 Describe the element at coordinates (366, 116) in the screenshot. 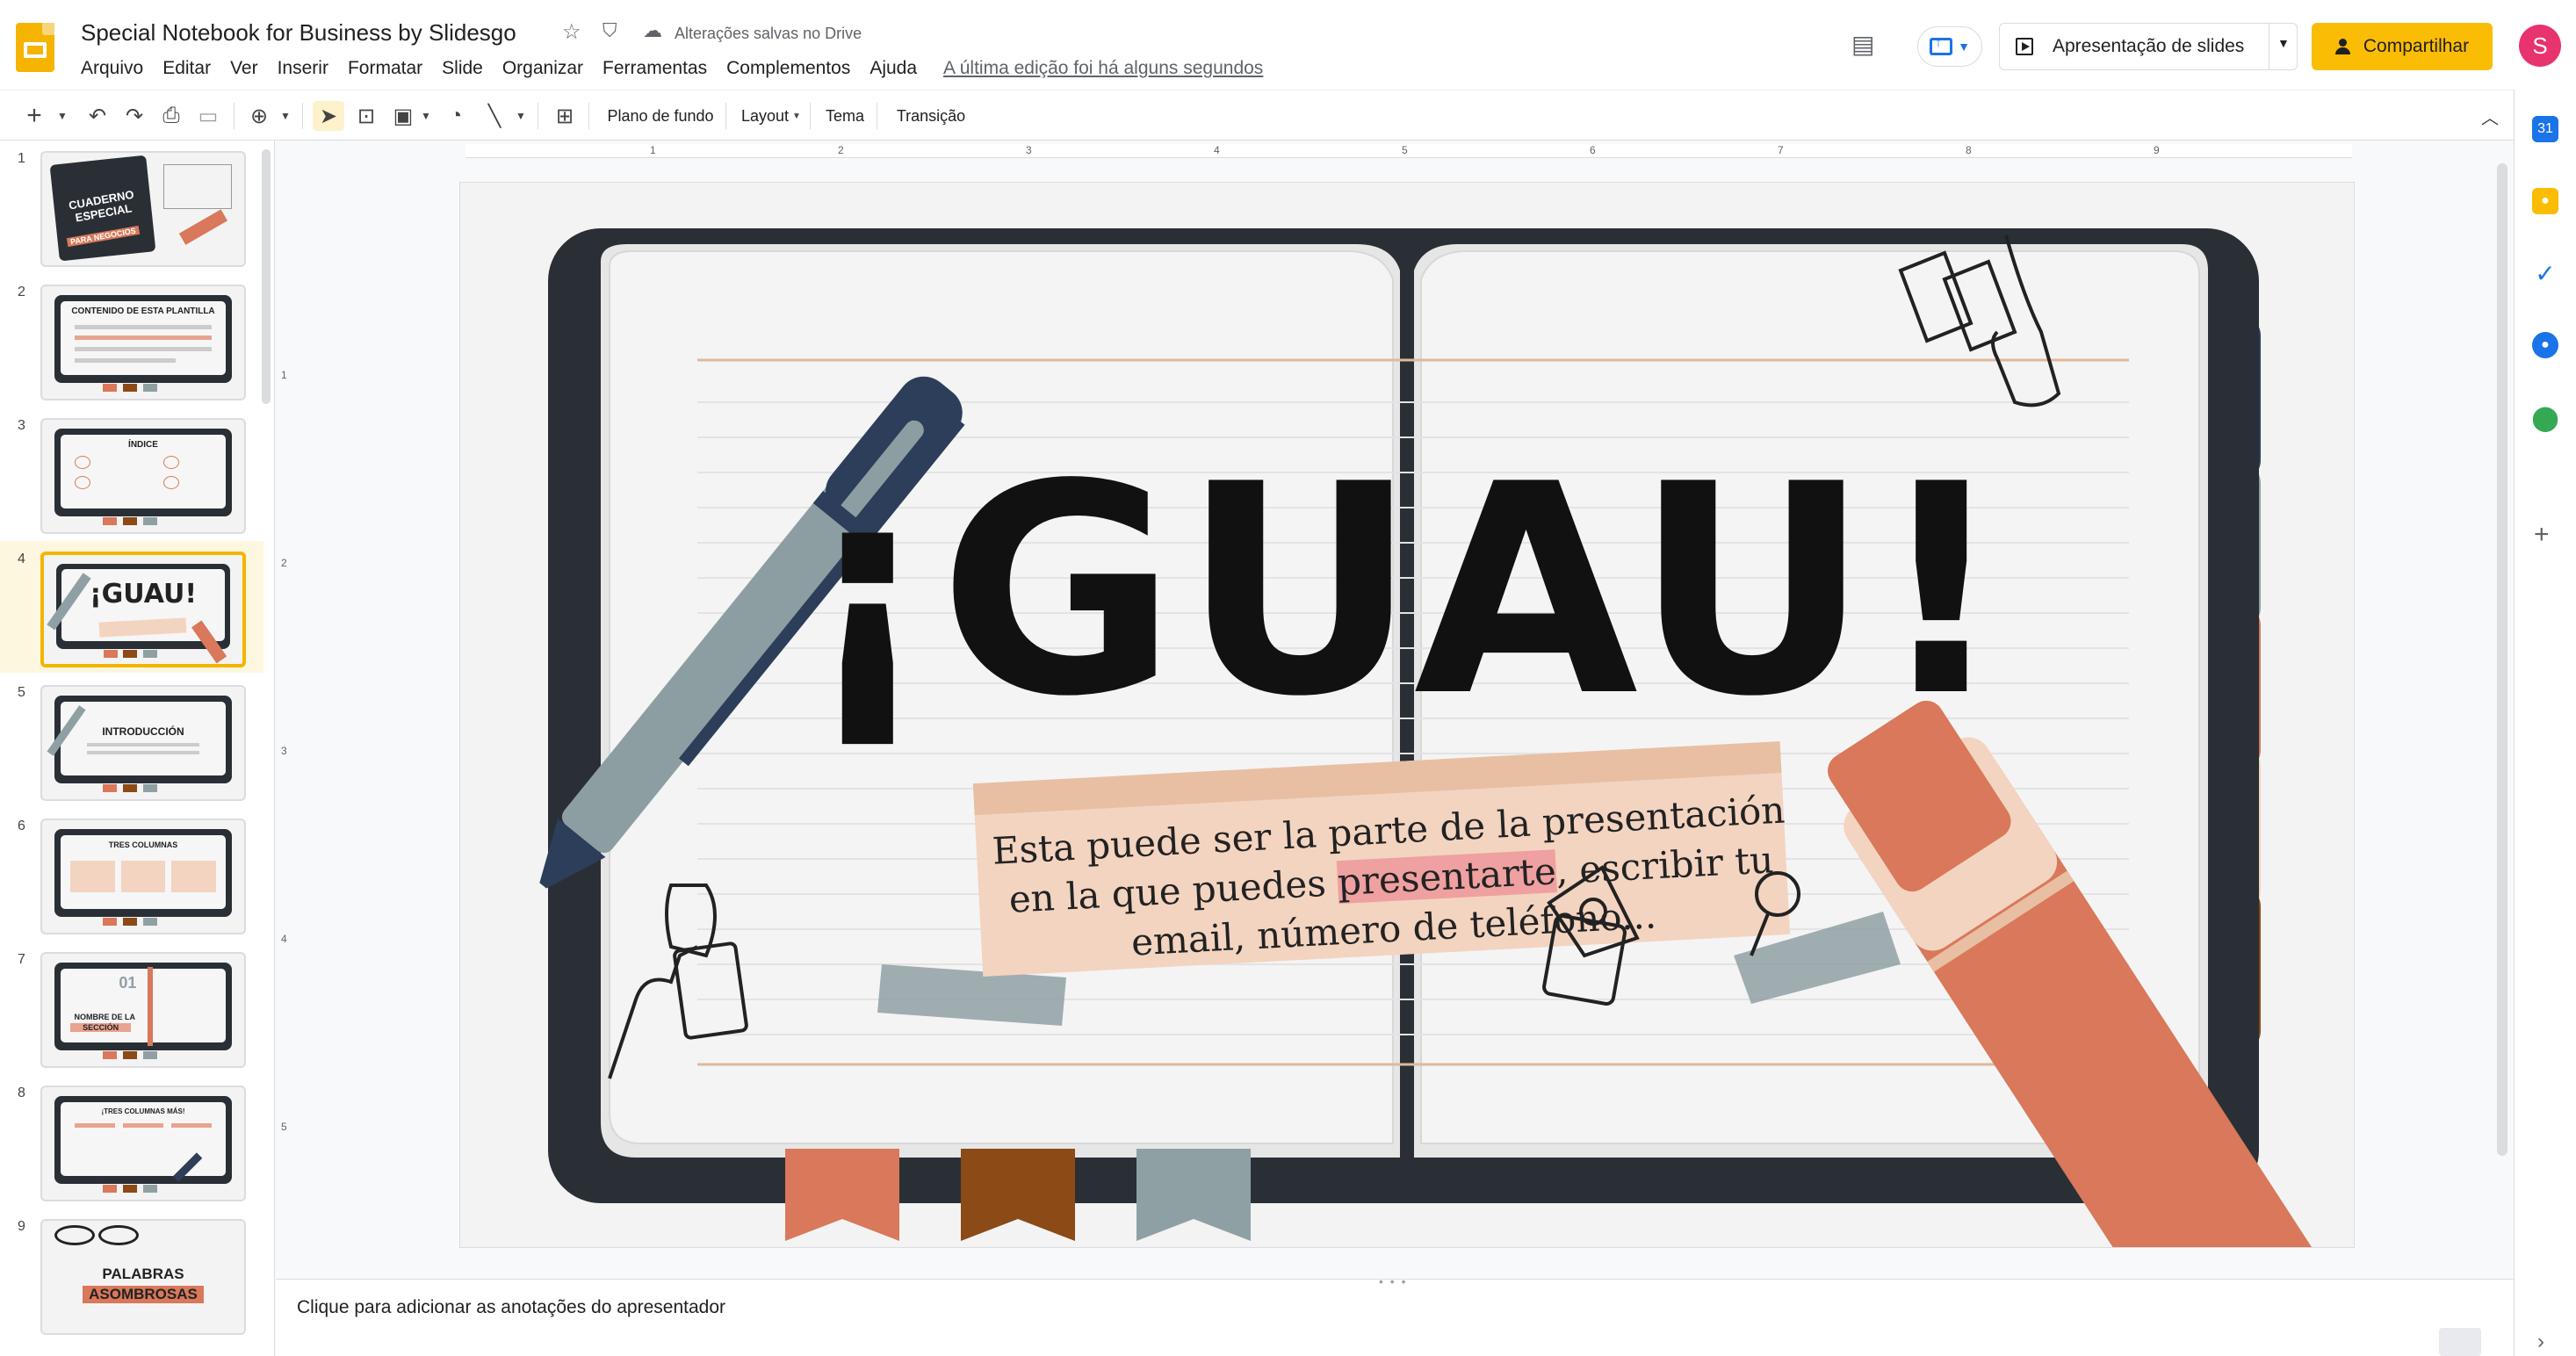

I see `text-box-icon: ⊡` at that location.